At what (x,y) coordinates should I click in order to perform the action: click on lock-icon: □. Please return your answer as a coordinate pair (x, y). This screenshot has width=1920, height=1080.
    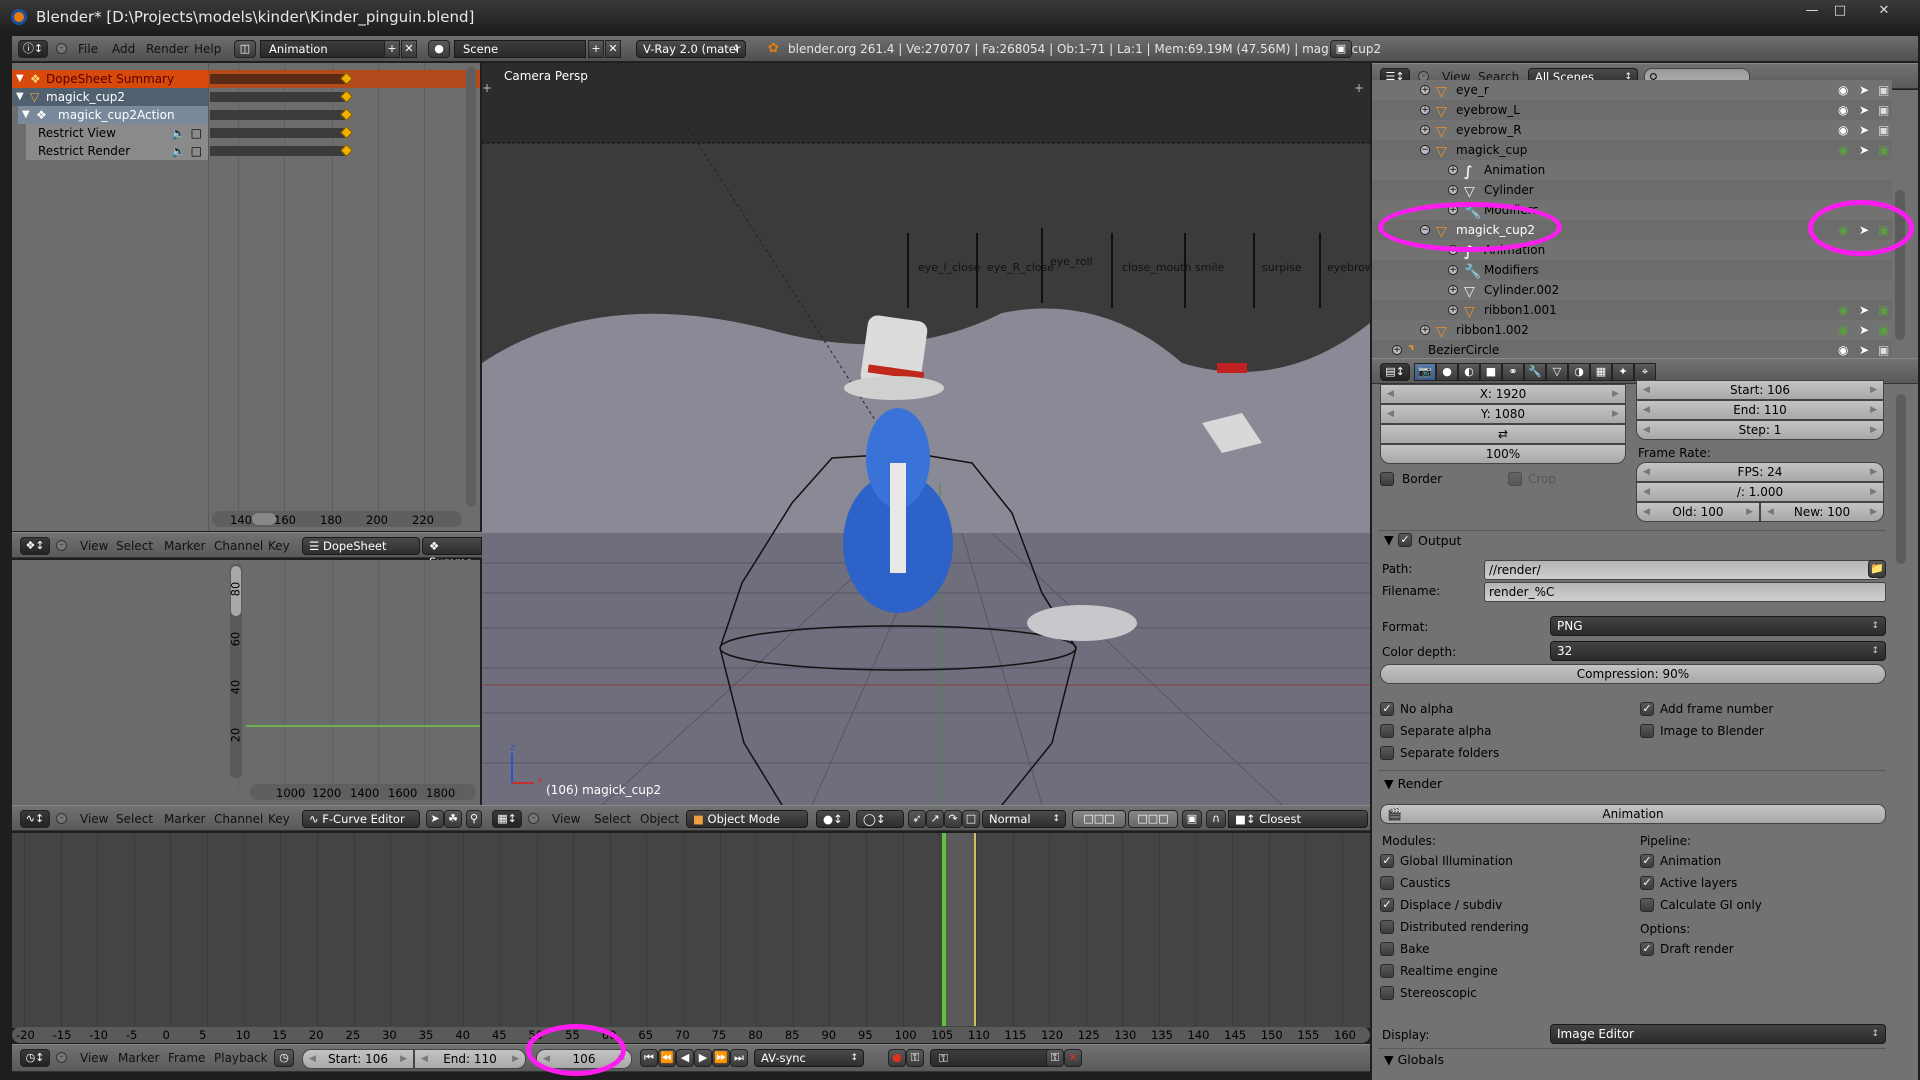
    Looking at the image, I should click on (196, 151).